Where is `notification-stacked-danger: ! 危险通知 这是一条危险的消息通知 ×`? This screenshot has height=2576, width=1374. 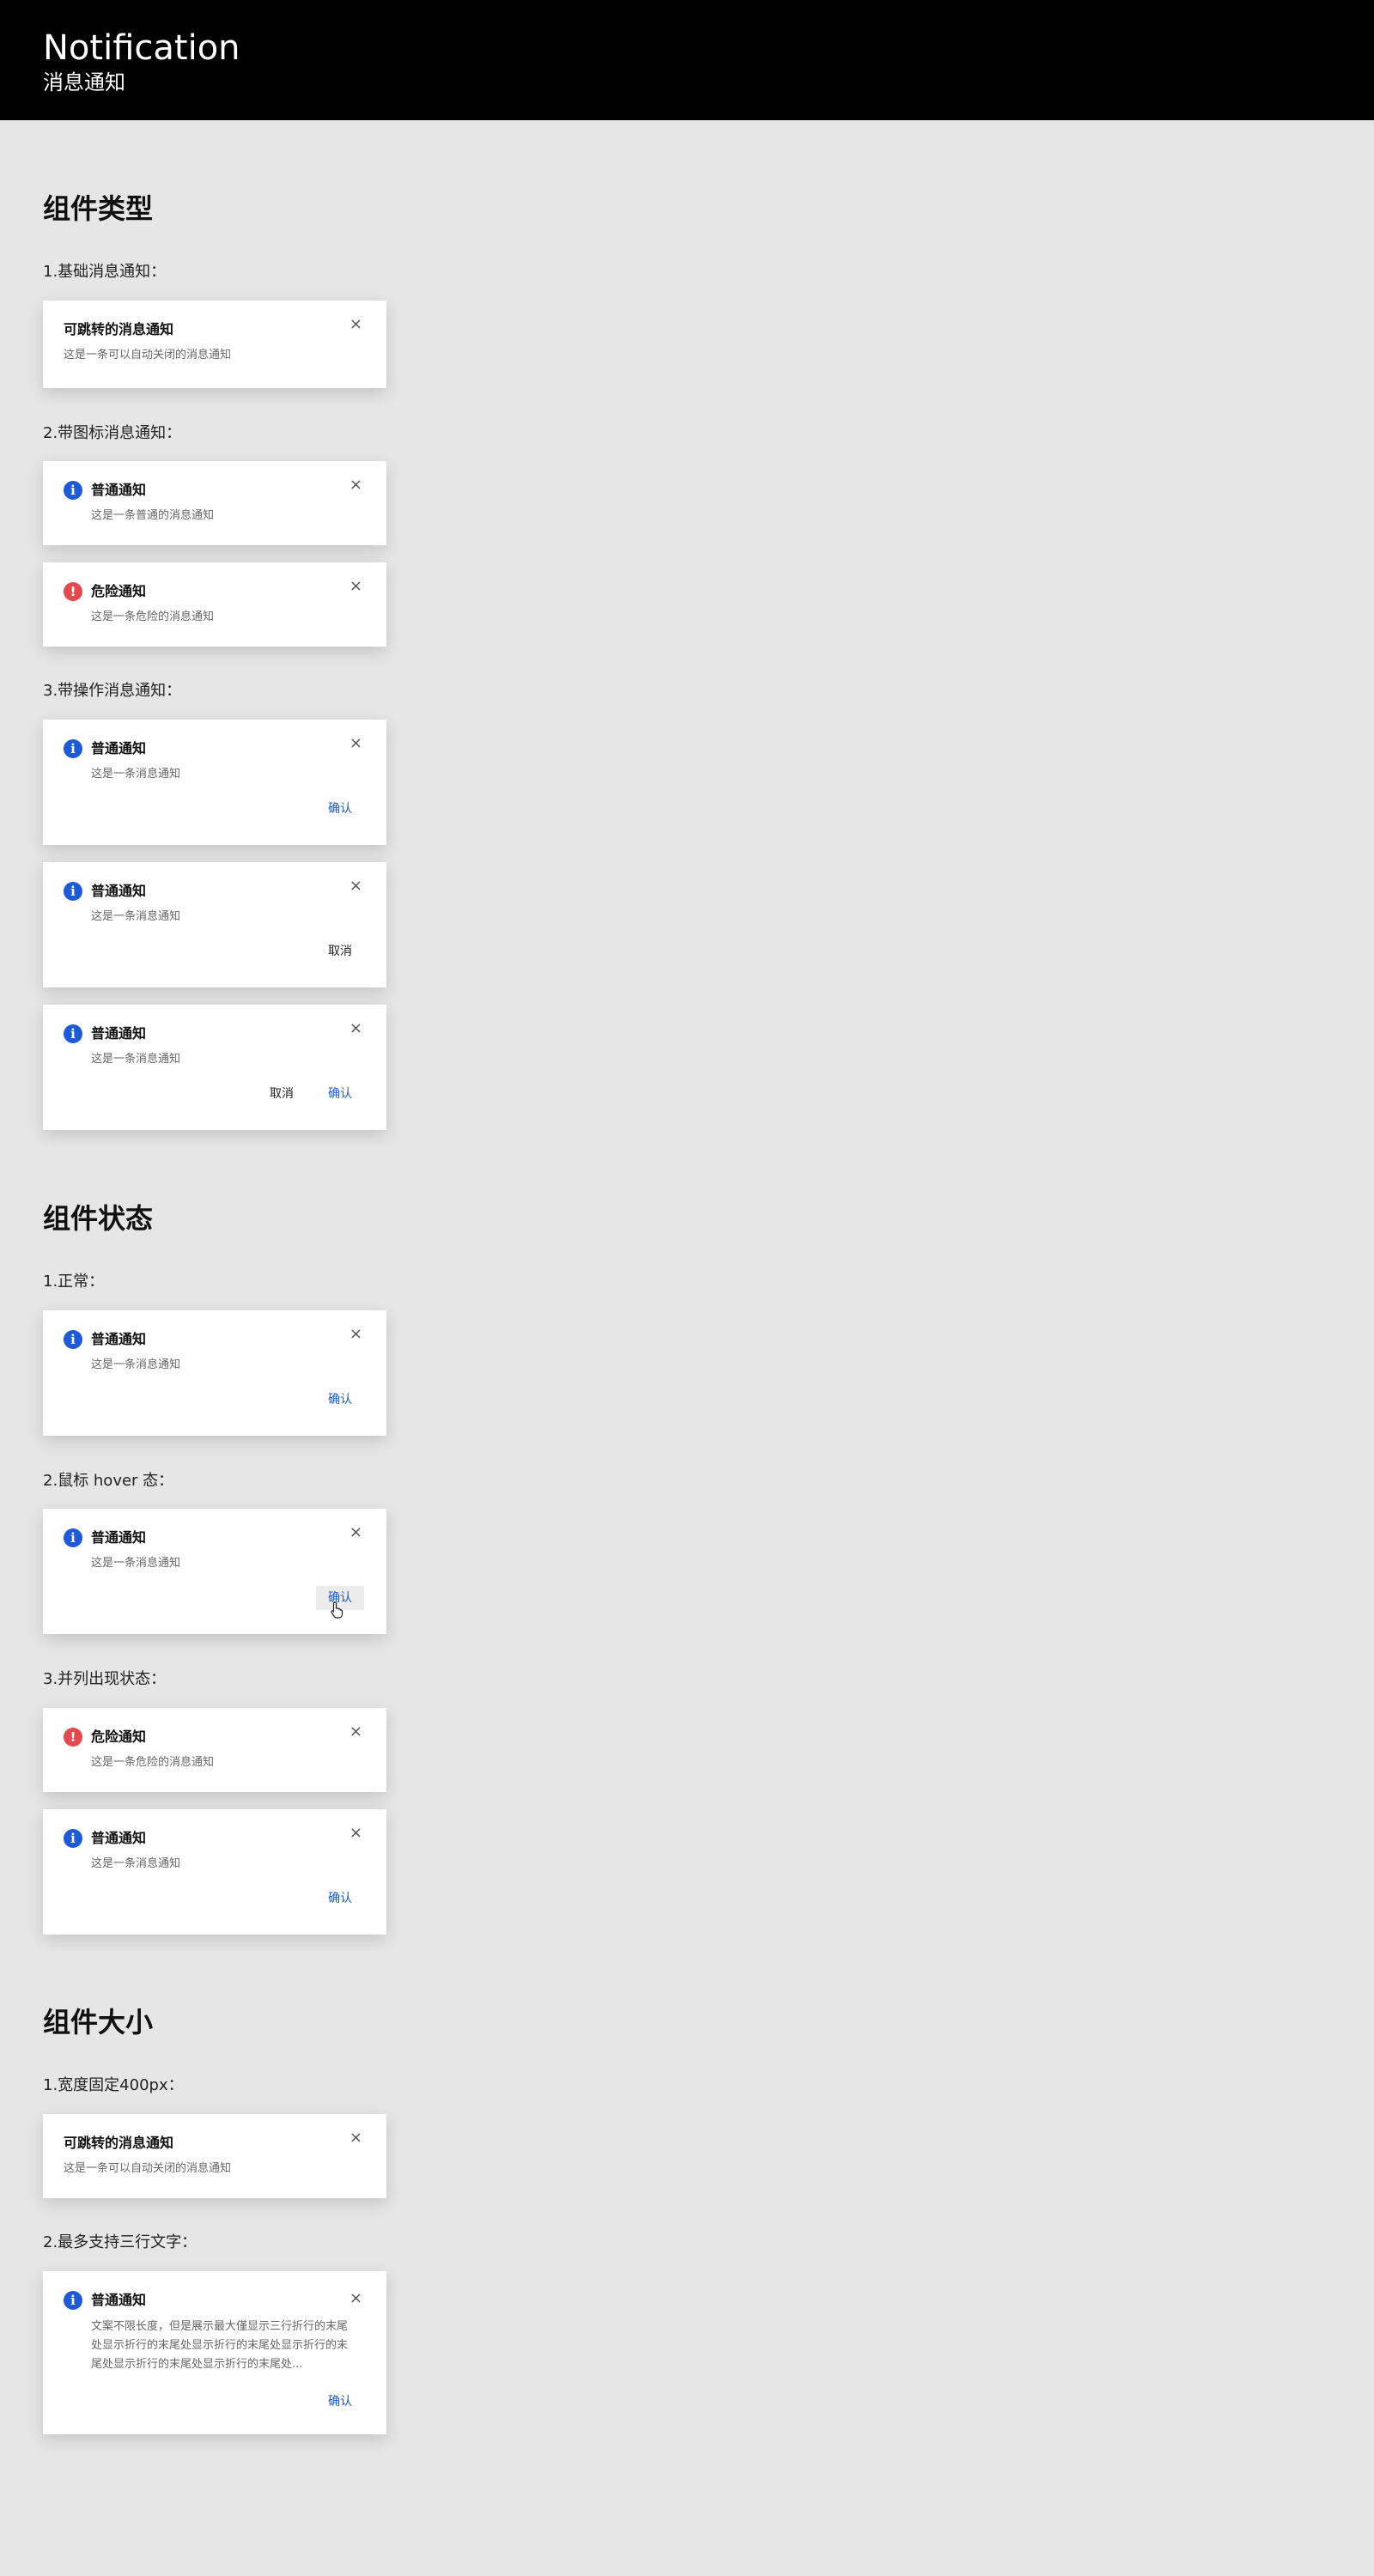 notification-stacked-danger: ! 危险通知 这是一条危险的消息通知 × is located at coordinates (214, 1750).